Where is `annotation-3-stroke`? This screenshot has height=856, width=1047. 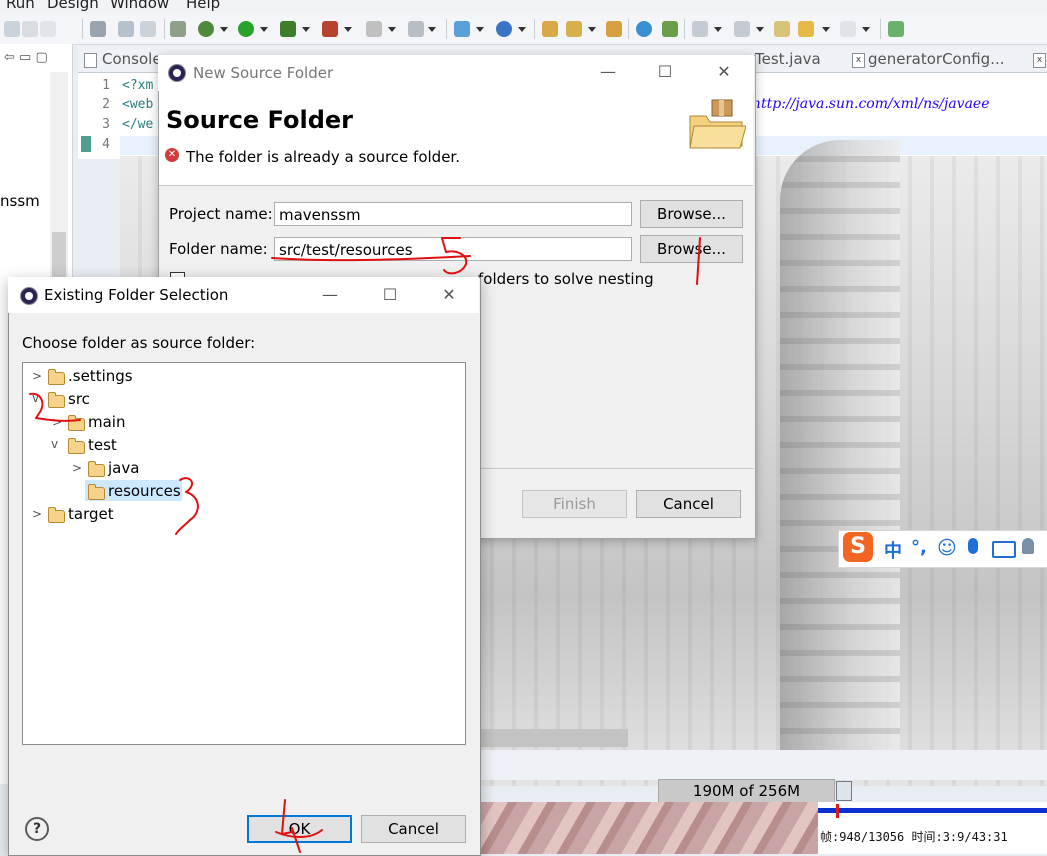
annotation-3-stroke is located at coordinates (187, 506).